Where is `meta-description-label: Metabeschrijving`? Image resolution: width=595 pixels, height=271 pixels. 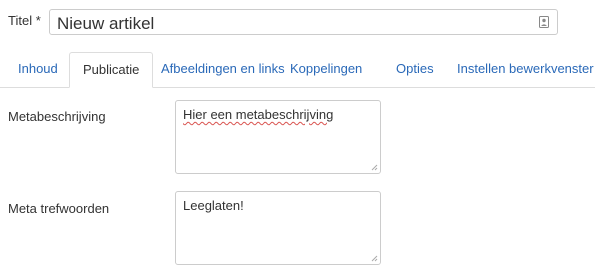
meta-description-label: Metabeschrijving is located at coordinates (57, 116).